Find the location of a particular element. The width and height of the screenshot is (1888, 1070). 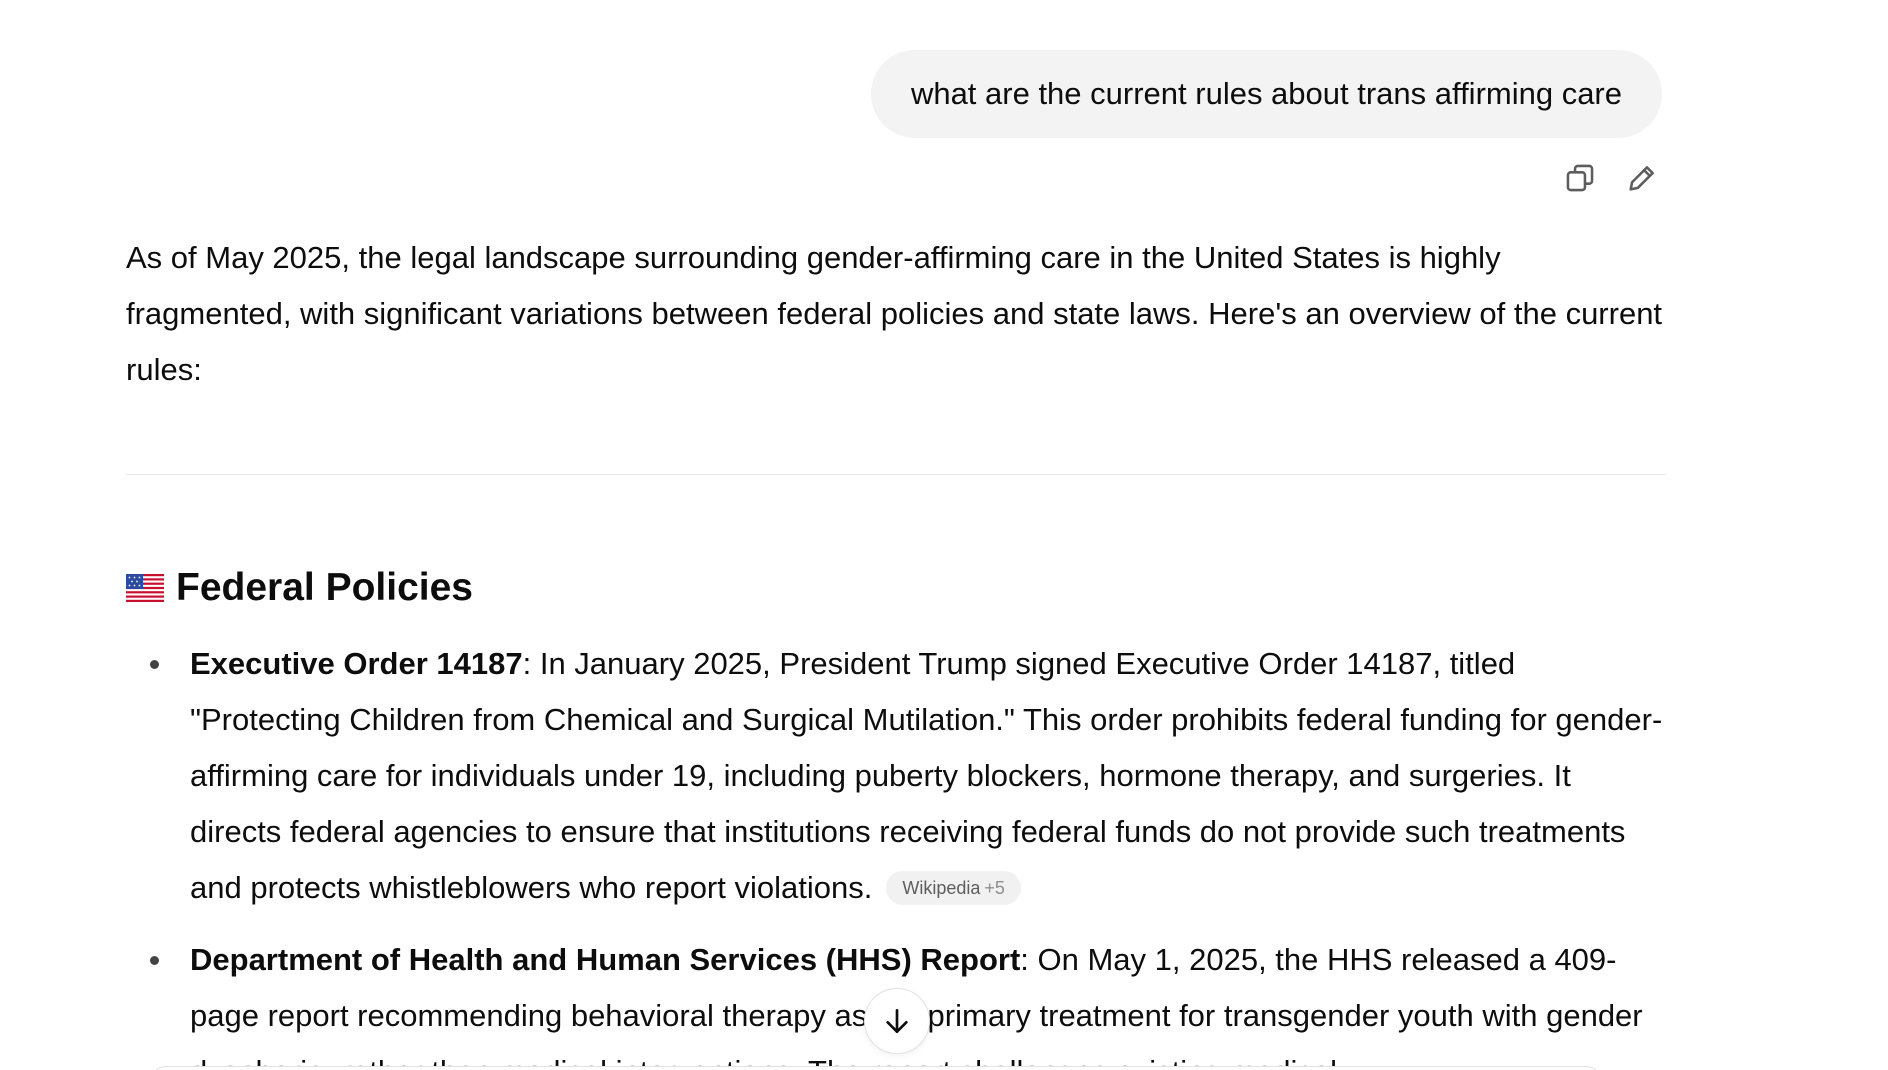

us-flag-icon is located at coordinates (145, 588).